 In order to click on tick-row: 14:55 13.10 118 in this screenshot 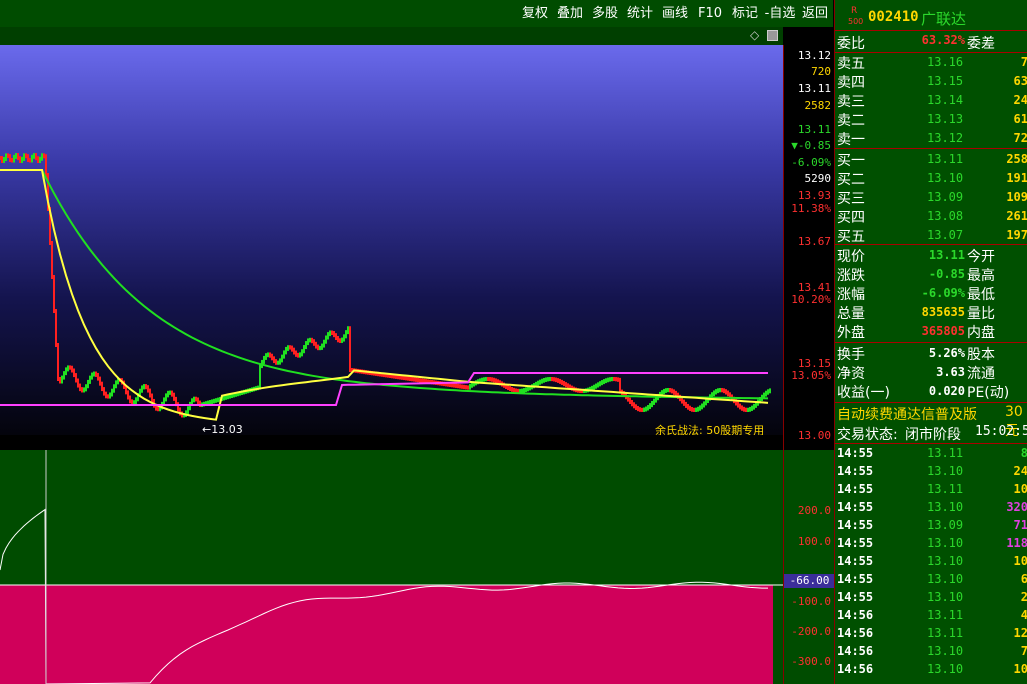, I will do `click(931, 543)`.